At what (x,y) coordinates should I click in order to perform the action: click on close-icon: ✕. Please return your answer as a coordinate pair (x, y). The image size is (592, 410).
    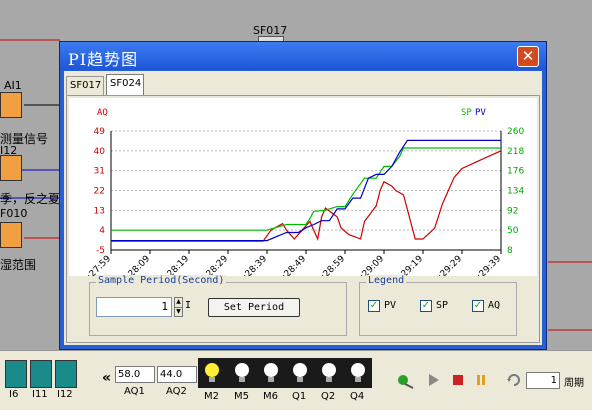
    Looking at the image, I should click on (528, 56).